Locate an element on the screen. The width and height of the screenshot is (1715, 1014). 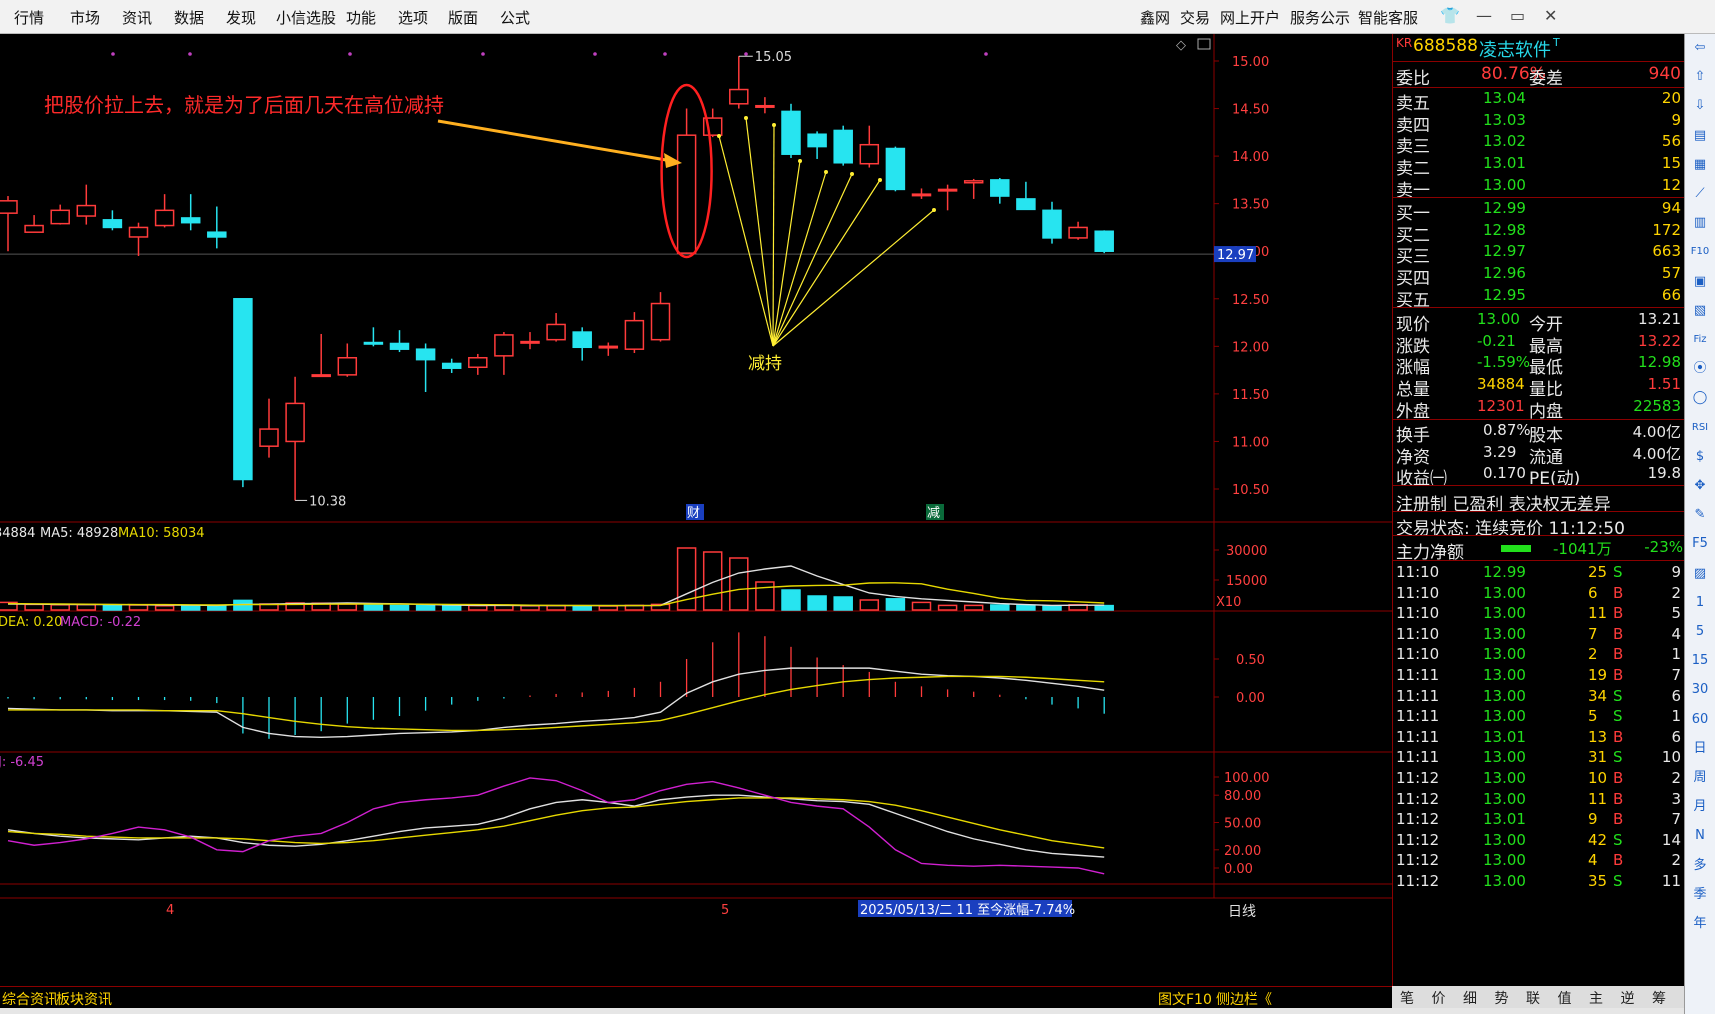
tool-button: 5 is located at coordinates (1700, 632).